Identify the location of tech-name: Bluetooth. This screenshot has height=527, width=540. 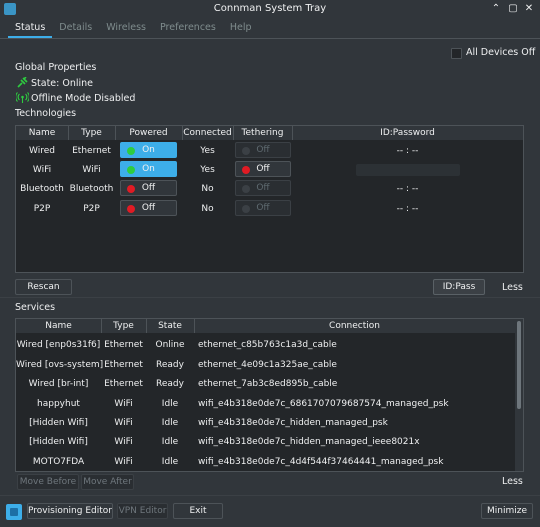
(42, 189).